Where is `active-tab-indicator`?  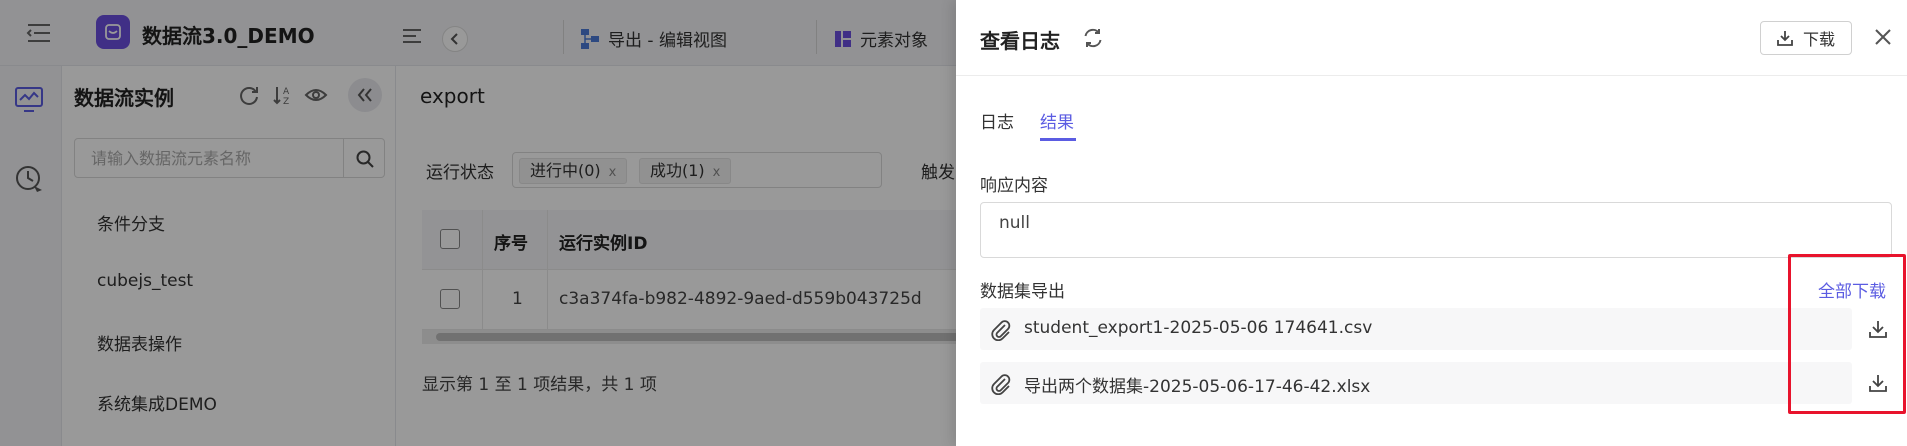 active-tab-indicator is located at coordinates (1058, 139).